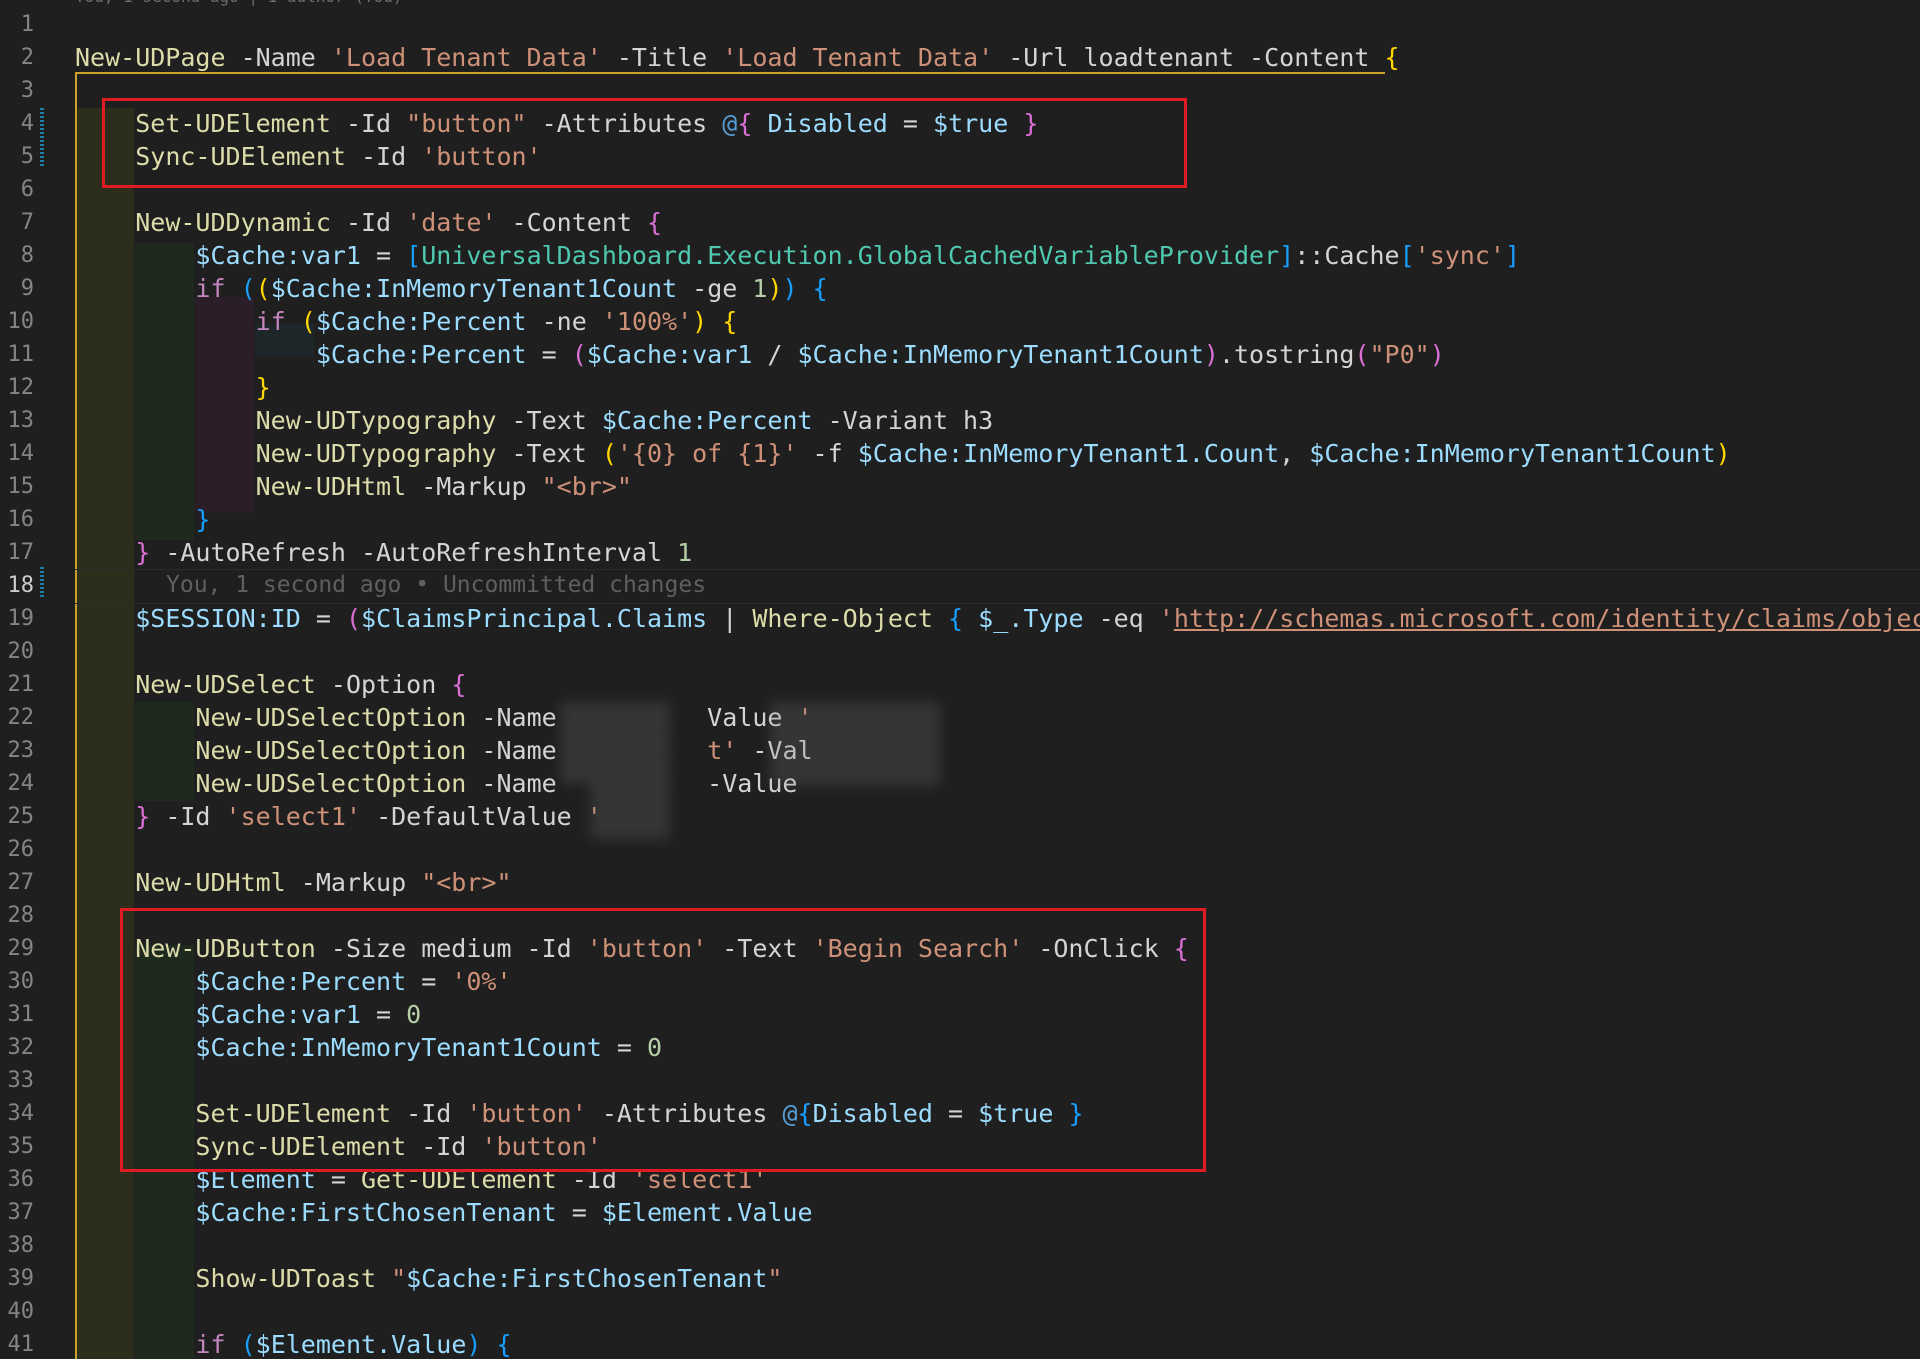 Image resolution: width=1920 pixels, height=1359 pixels. Describe the element at coordinates (17, 1014) in the screenshot. I see `line-number: 31` at that location.